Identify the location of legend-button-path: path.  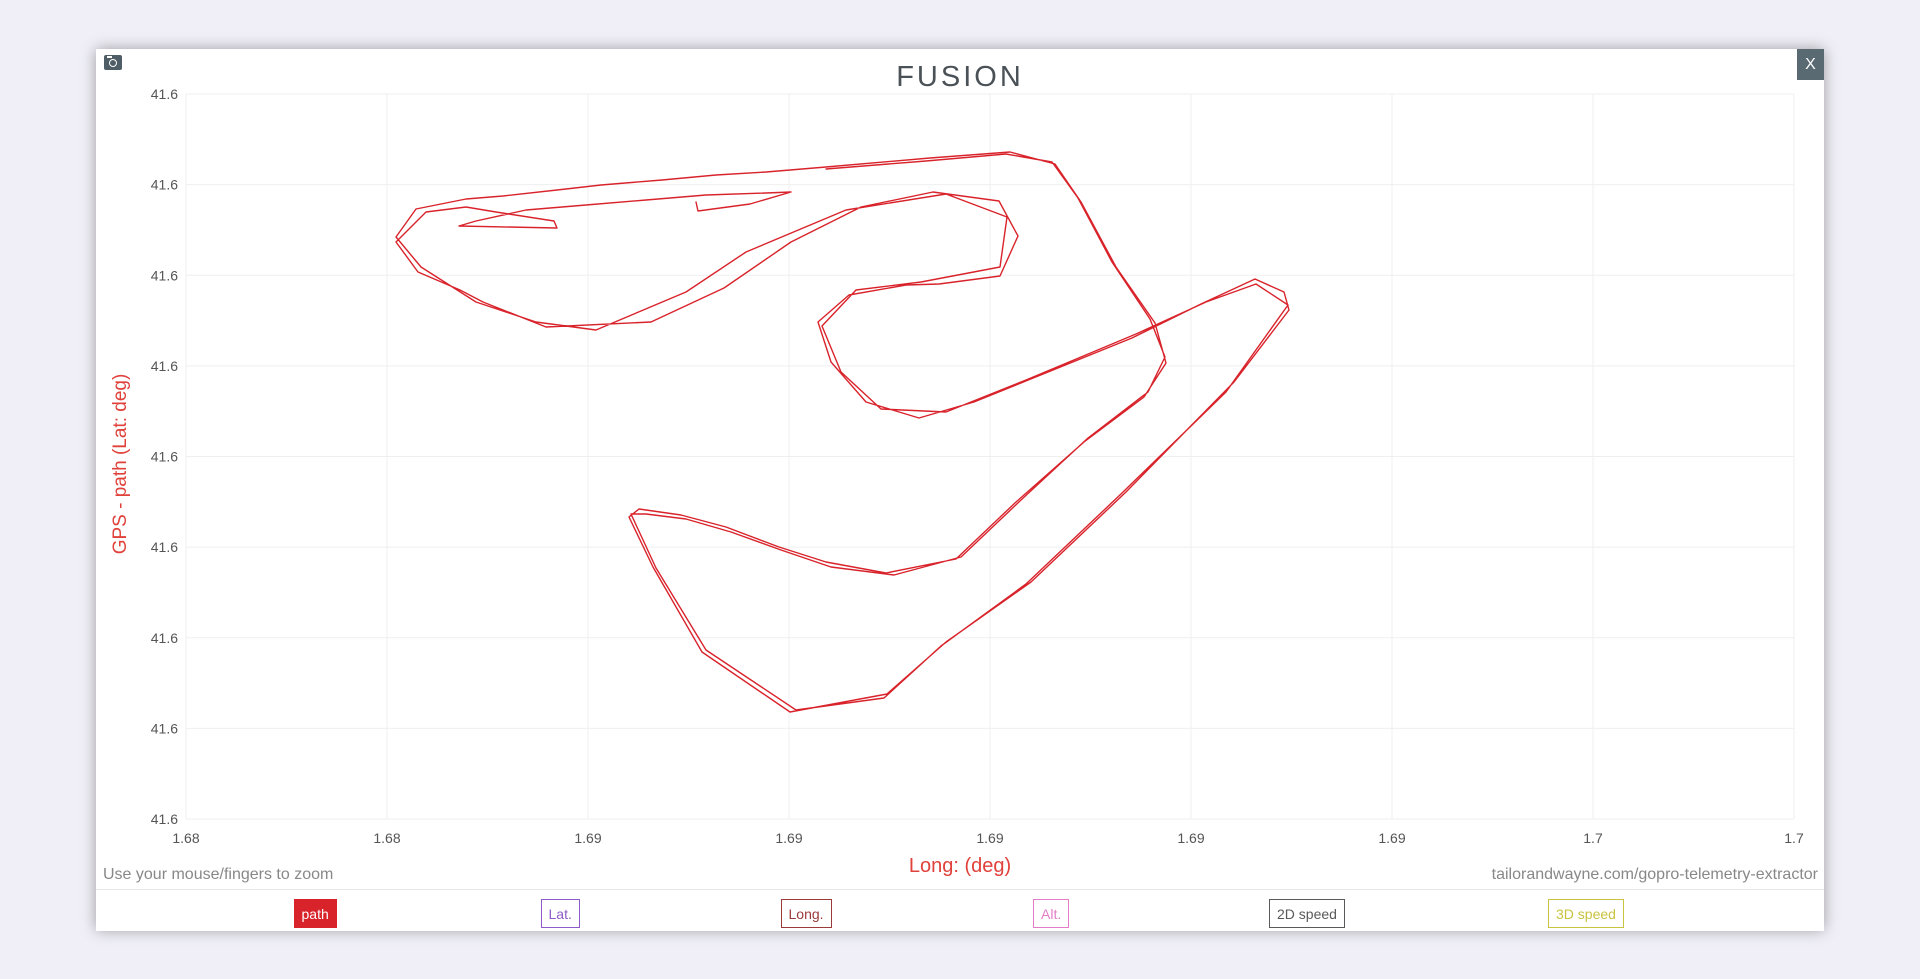
(315, 913).